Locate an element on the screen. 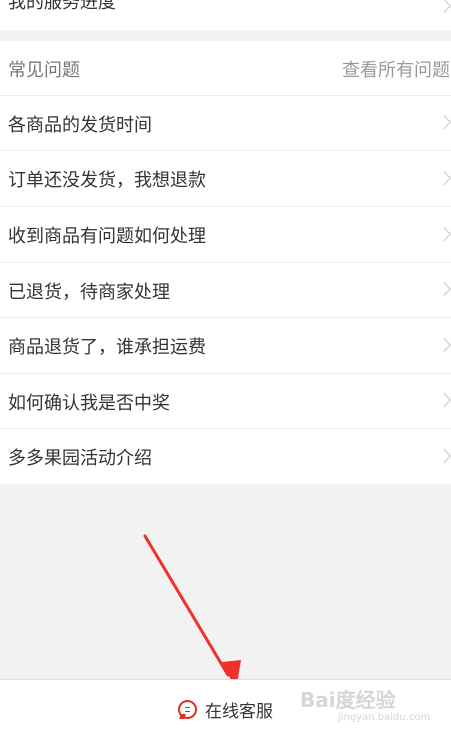 This screenshot has width=451, height=734. online-service-label: 在线客服 is located at coordinates (239, 711).